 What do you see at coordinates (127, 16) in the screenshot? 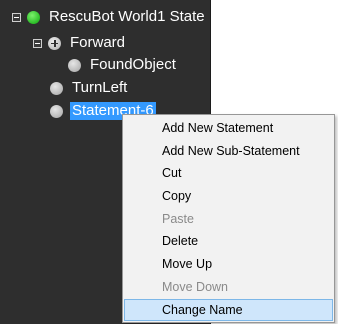
I see `tree-node-label: RescuBot World1 State` at bounding box center [127, 16].